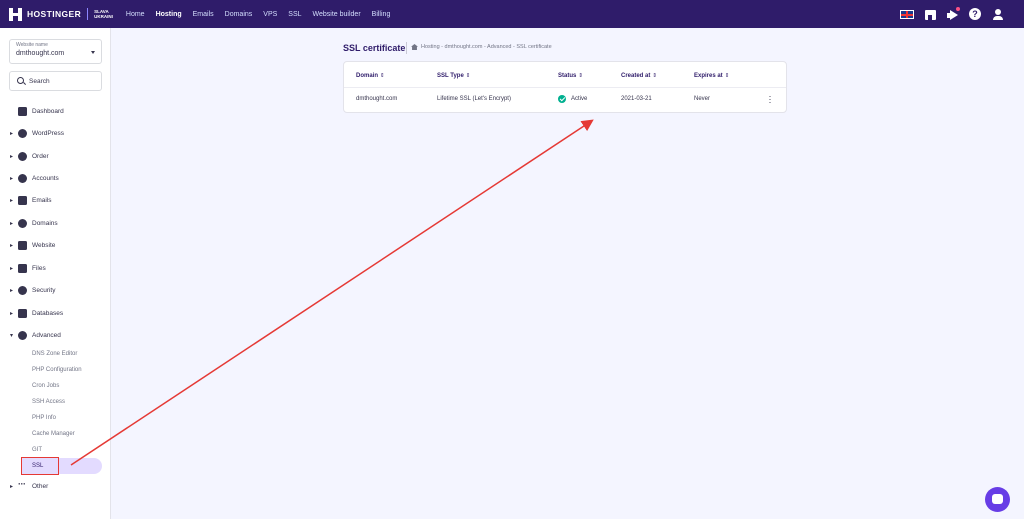 The height and width of the screenshot is (519, 1024). Describe the element at coordinates (953, 13) in the screenshot. I see `megaphone-icon` at that location.